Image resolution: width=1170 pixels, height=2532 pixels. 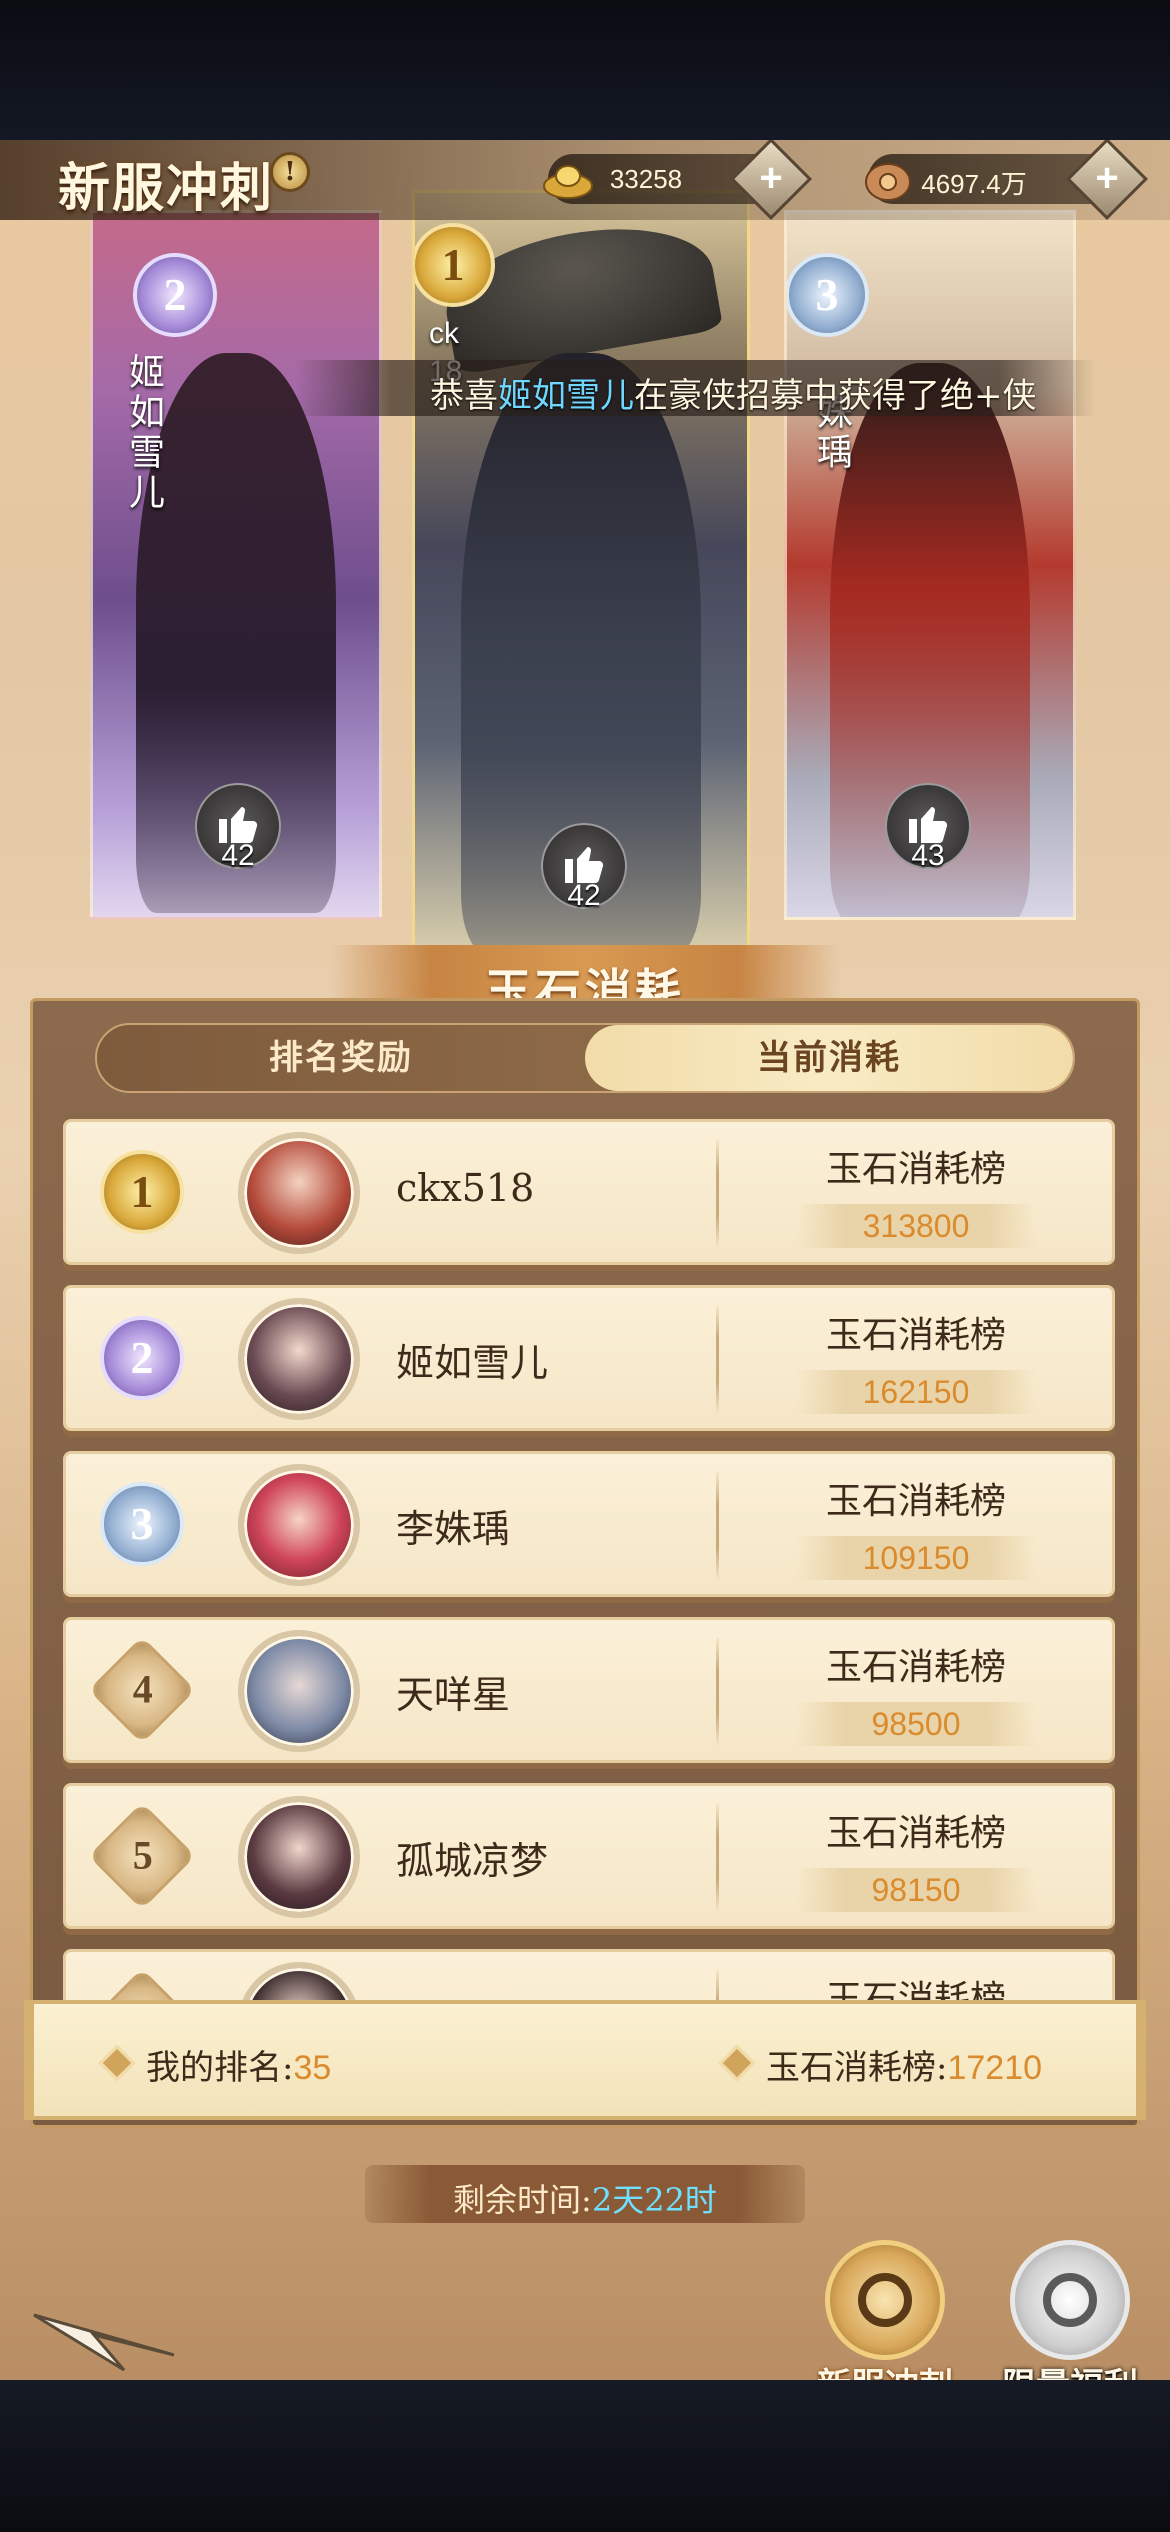 I want to click on player-name: 孤城凉梦, so click(x=472, y=1861).